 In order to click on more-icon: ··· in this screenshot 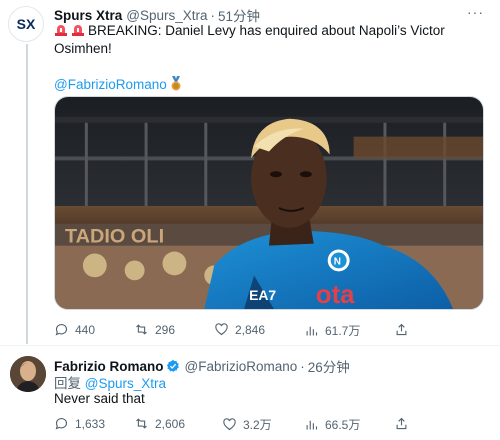, I will do `click(475, 12)`.